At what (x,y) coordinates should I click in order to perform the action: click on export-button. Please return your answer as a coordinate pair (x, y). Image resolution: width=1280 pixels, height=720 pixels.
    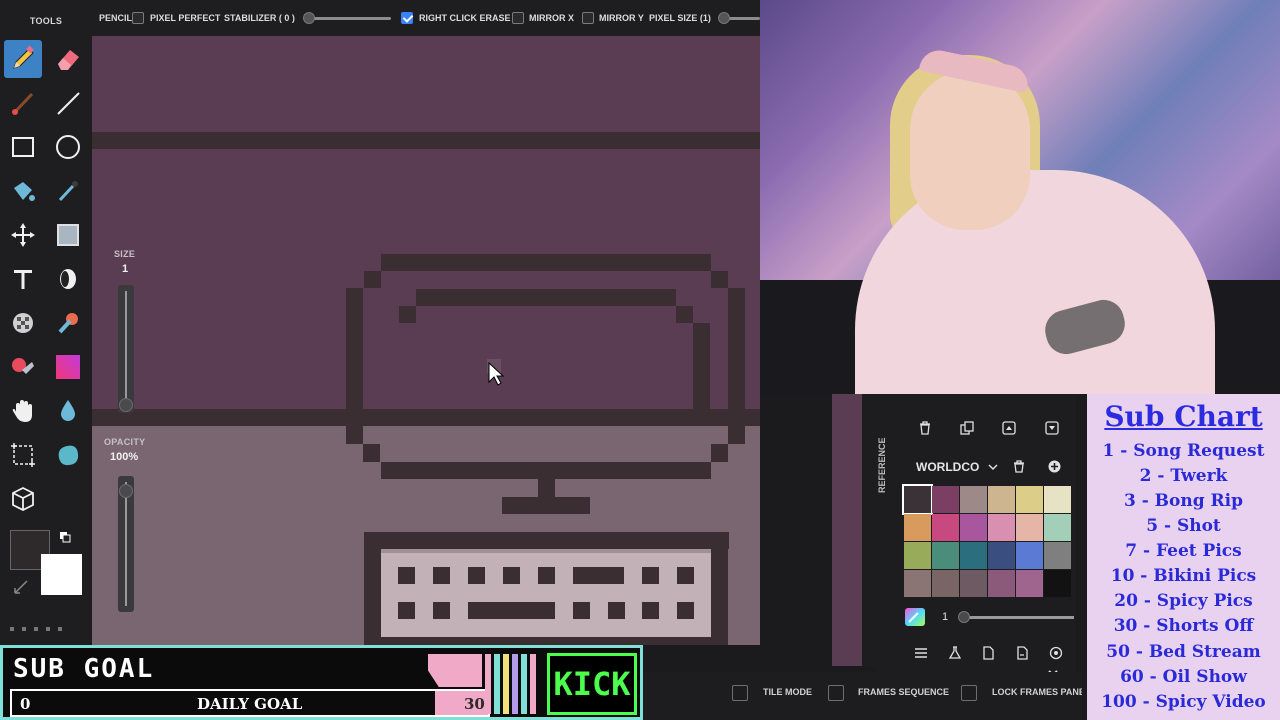
    Looking at the image, I should click on (1022, 653).